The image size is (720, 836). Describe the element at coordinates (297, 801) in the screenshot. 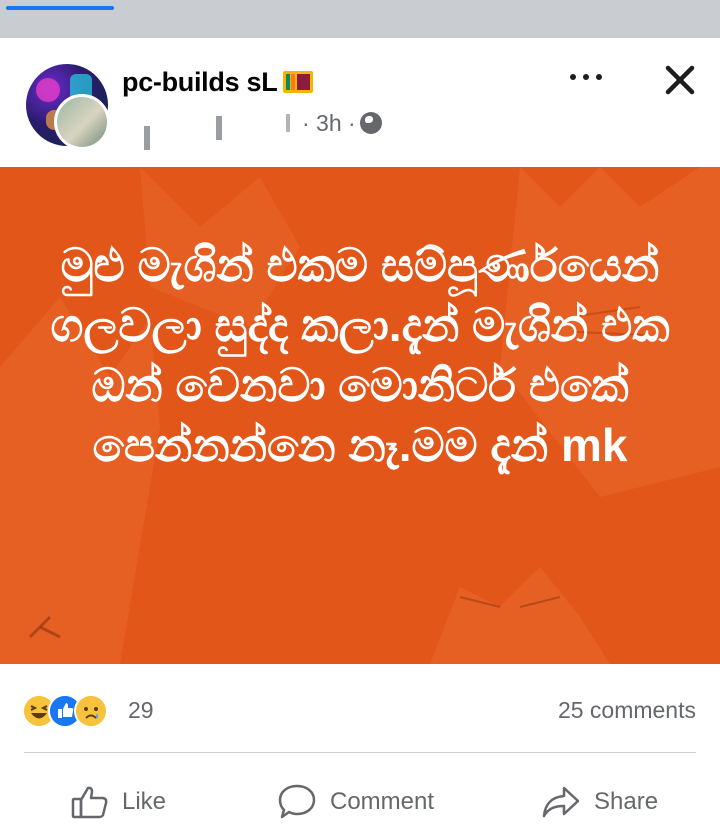

I see `comment-bubble-icon` at that location.